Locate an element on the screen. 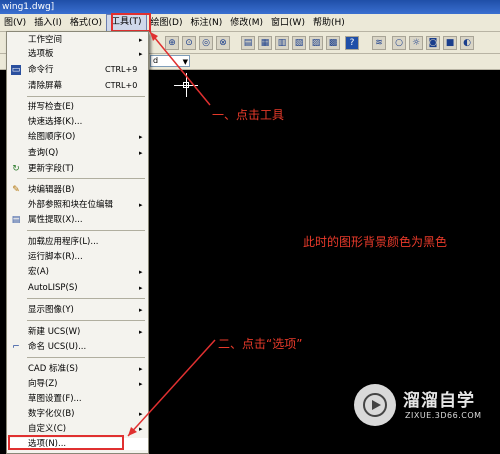 The height and width of the screenshot is (454, 500). menu-dimension: 标注(N) is located at coordinates (206, 23).